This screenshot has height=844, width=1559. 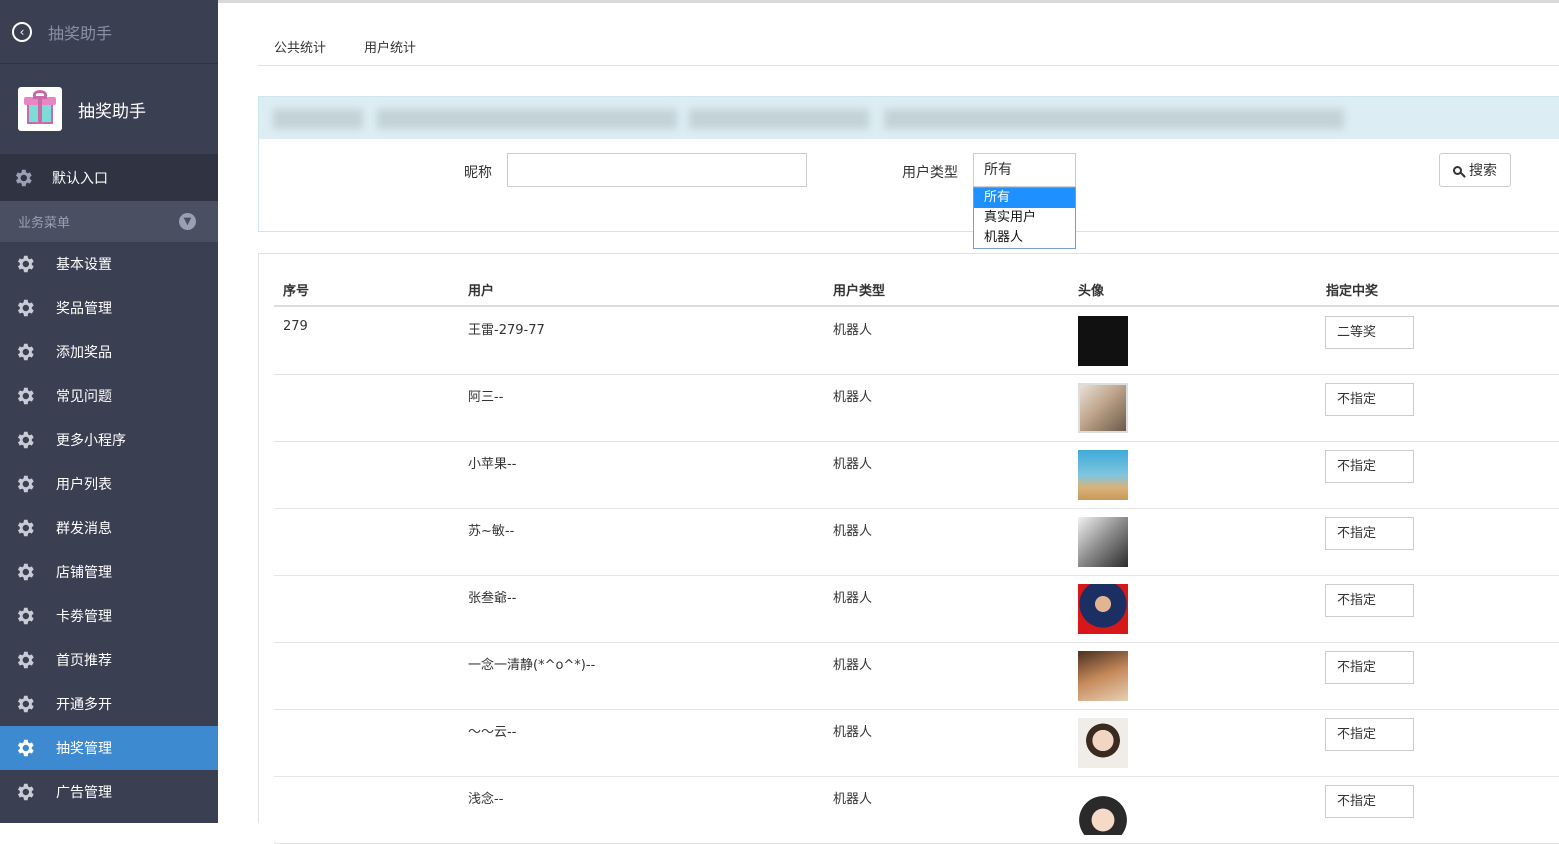 I want to click on panel-header-redacted, so click(x=909, y=118).